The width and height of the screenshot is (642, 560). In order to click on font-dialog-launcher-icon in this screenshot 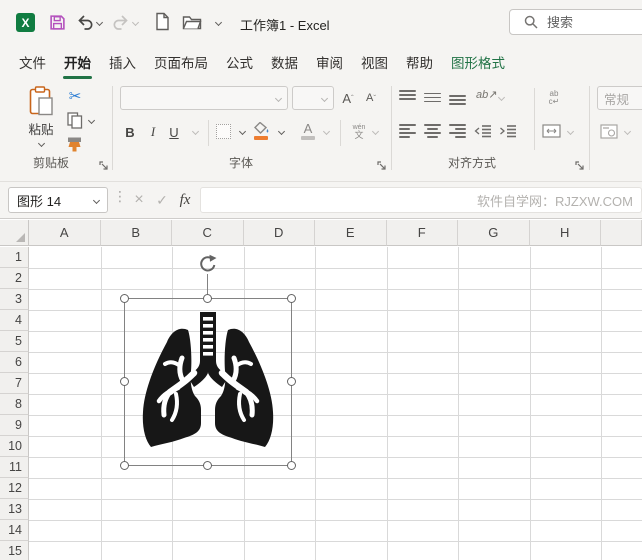, I will do `click(382, 166)`.